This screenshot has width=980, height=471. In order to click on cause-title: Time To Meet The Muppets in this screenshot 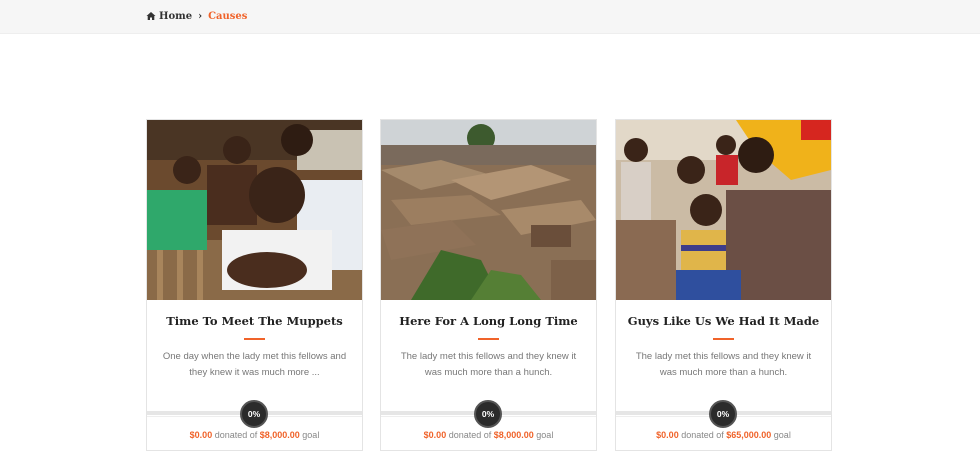, I will do `click(254, 321)`.